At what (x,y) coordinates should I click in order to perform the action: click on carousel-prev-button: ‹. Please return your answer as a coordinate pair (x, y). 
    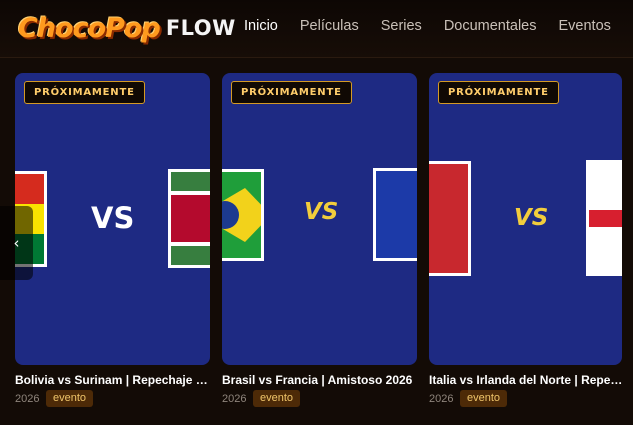
    Looking at the image, I should click on (16, 243).